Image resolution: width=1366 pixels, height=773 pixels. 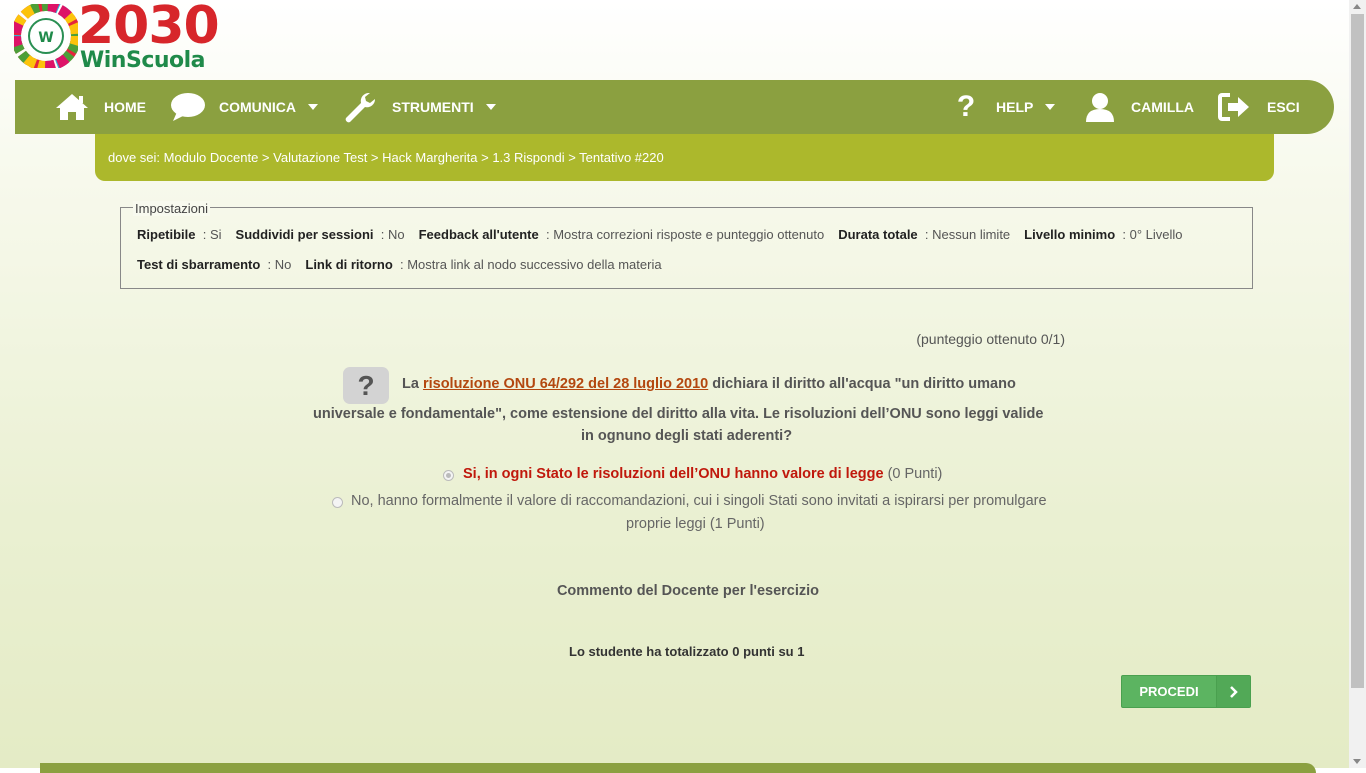 I want to click on nav-comunica: COMUNICA, so click(x=244, y=107).